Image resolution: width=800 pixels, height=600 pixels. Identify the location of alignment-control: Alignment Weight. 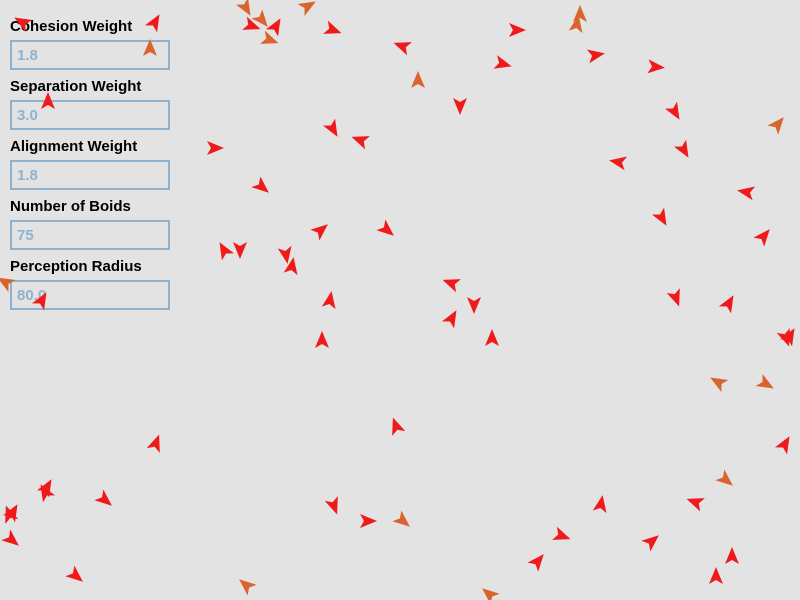
(91, 168).